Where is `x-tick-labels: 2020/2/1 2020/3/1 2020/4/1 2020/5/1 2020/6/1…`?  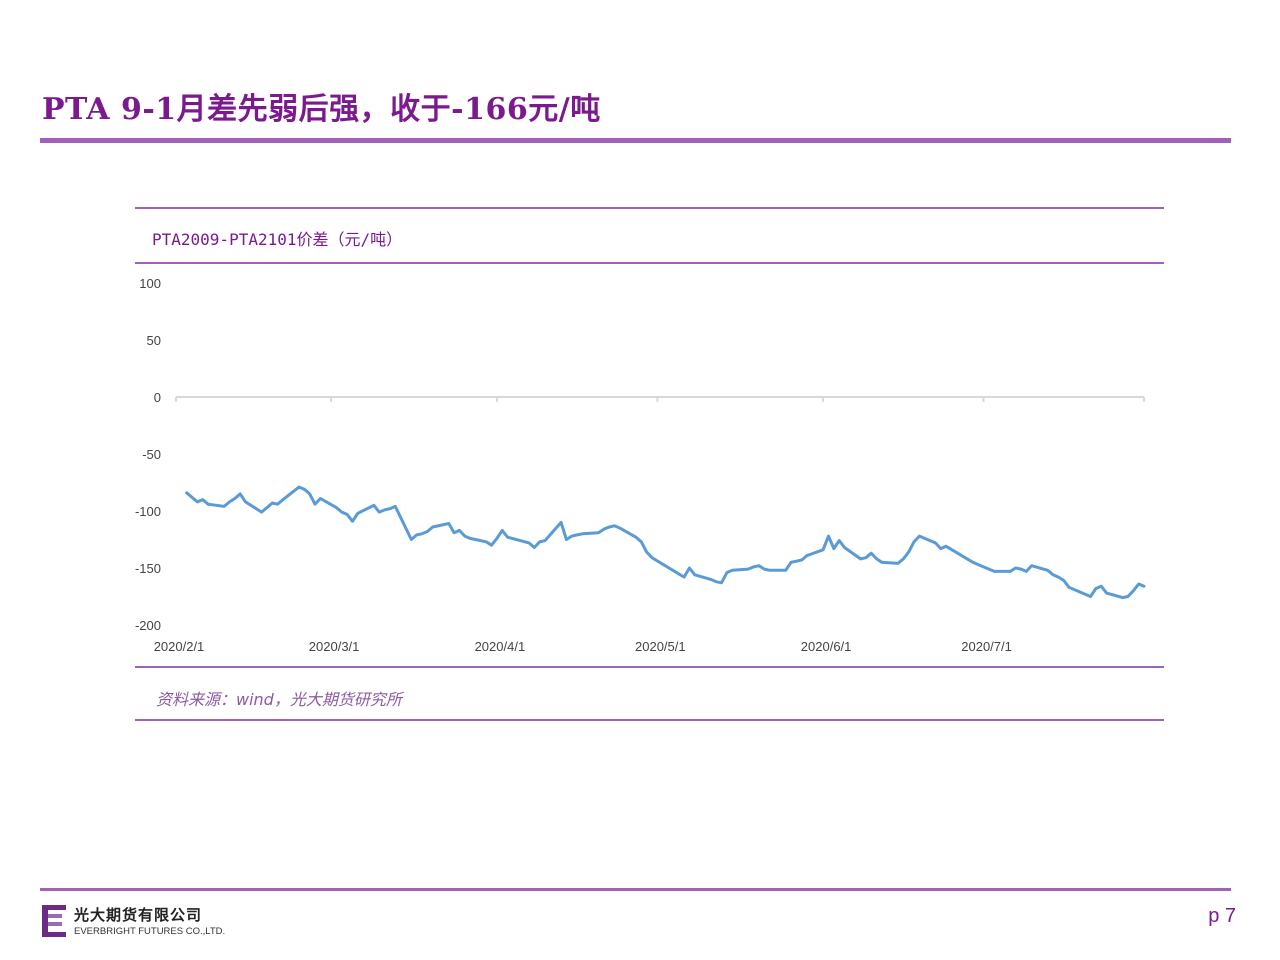 x-tick-labels: 2020/2/1 2020/3/1 2020/4/1 2020/5/1 2020/6/1… is located at coordinates (583, 646).